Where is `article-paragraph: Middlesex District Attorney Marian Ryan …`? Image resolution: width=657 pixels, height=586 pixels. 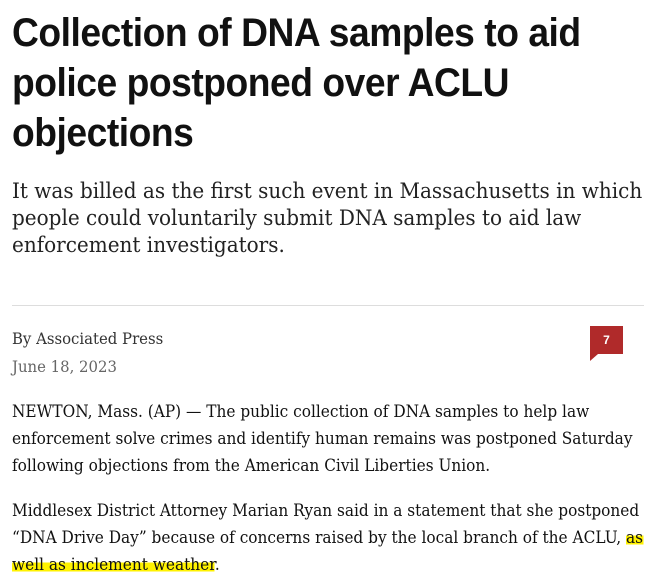
article-paragraph: Middlesex District Attorney Marian Ryan … is located at coordinates (328, 537).